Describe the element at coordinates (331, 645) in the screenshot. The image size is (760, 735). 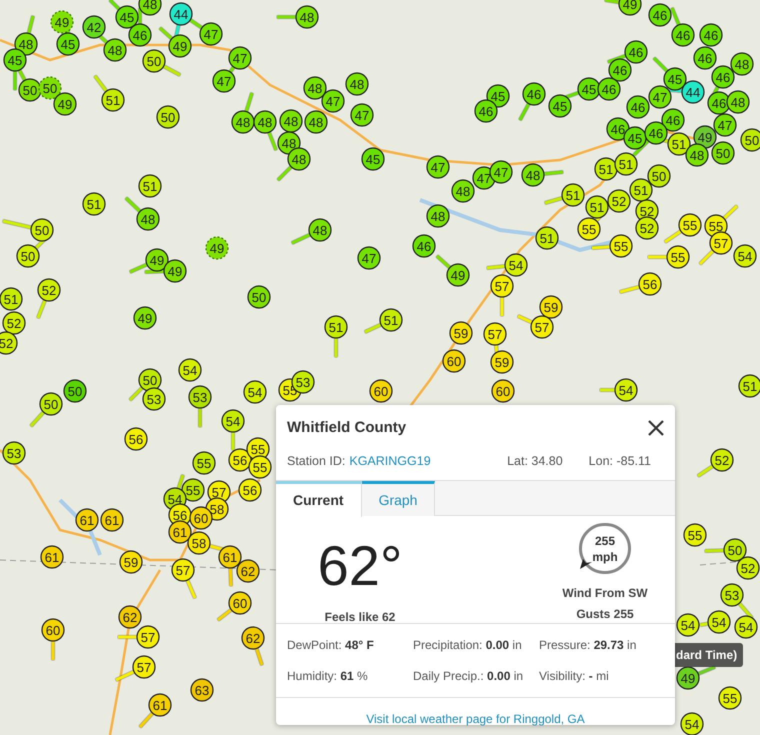
I see `weather-detail: DewPoint: 48° F` at that location.